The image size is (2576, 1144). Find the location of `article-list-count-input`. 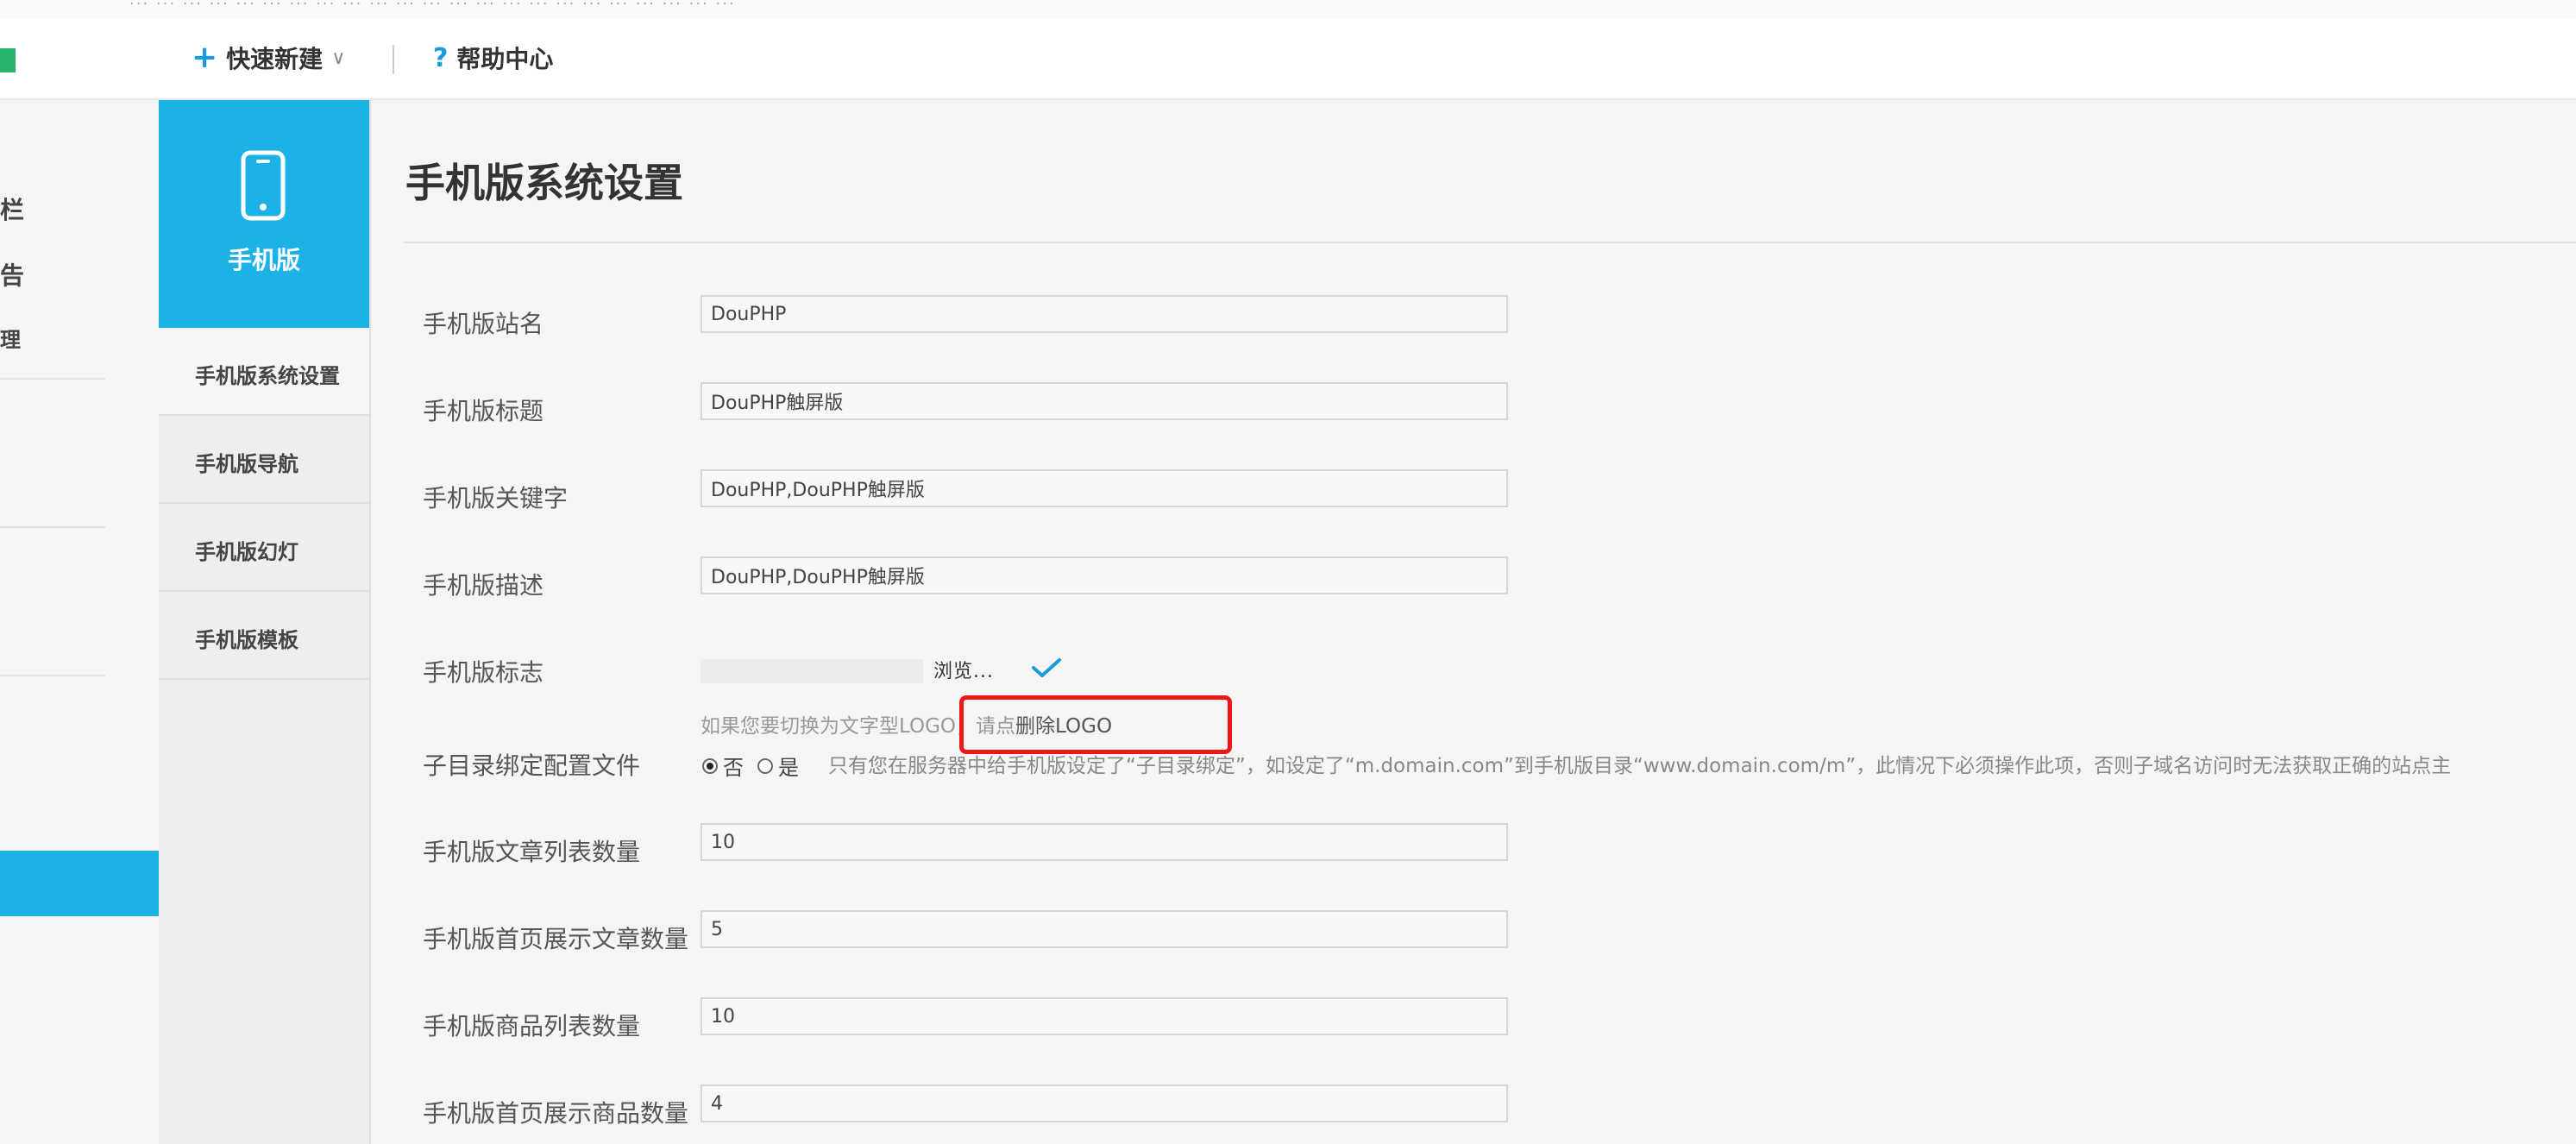

article-list-count-input is located at coordinates (1104, 842).